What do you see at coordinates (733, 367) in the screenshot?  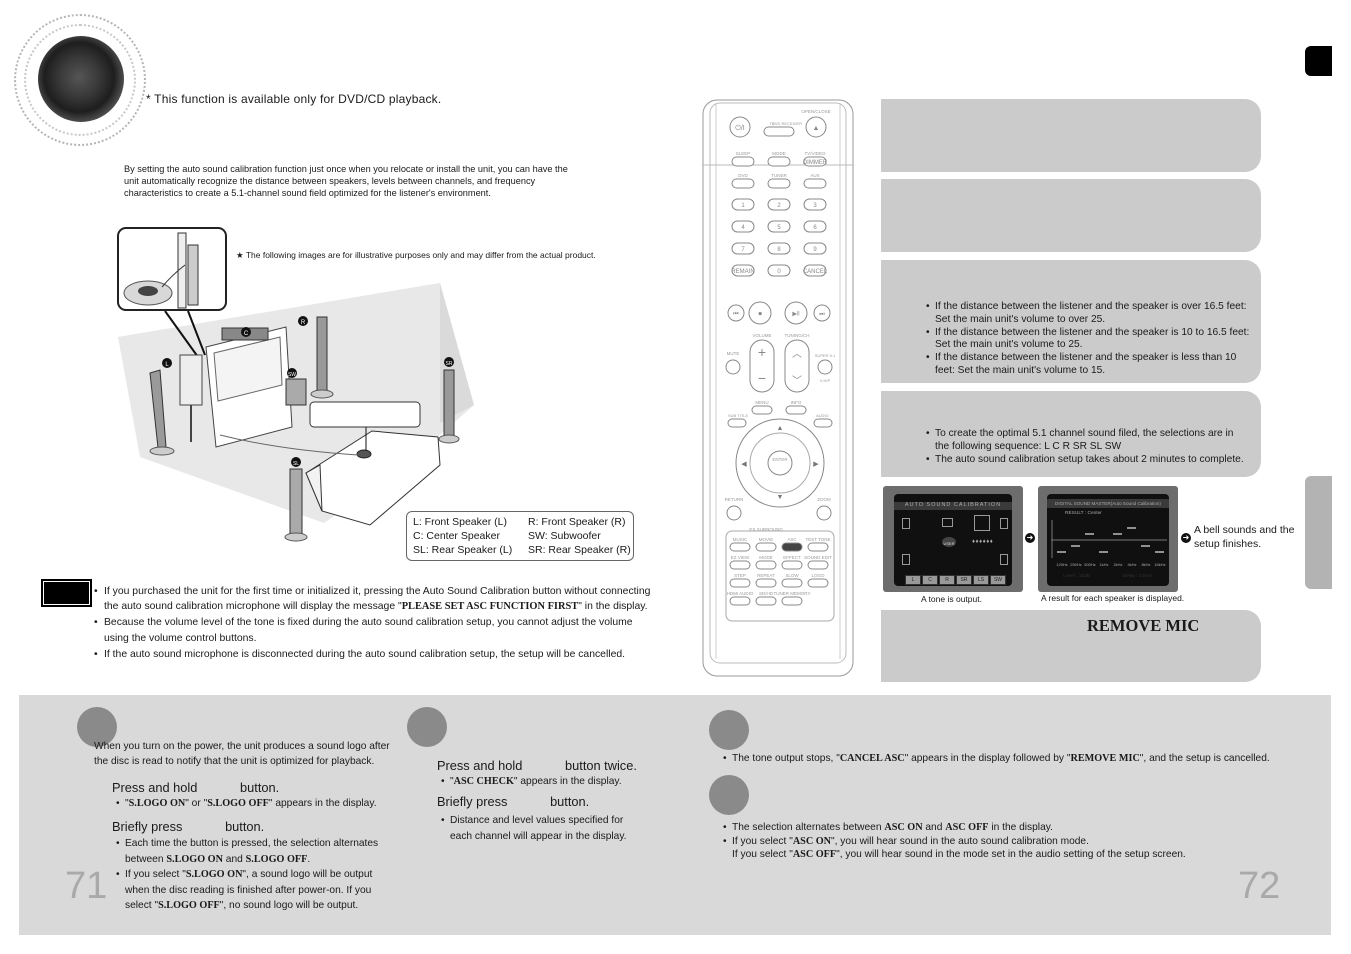 I see `mute-button` at bounding box center [733, 367].